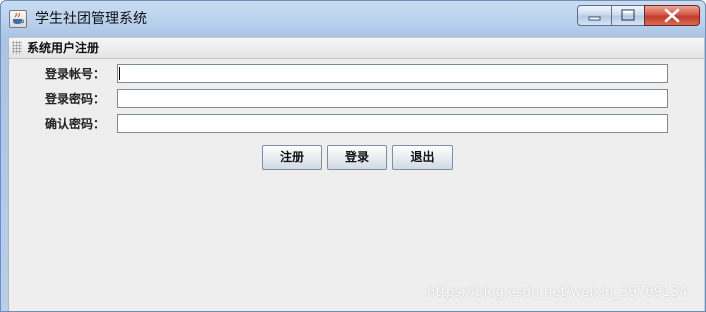  What do you see at coordinates (392, 98) in the screenshot?
I see `password-field` at bounding box center [392, 98].